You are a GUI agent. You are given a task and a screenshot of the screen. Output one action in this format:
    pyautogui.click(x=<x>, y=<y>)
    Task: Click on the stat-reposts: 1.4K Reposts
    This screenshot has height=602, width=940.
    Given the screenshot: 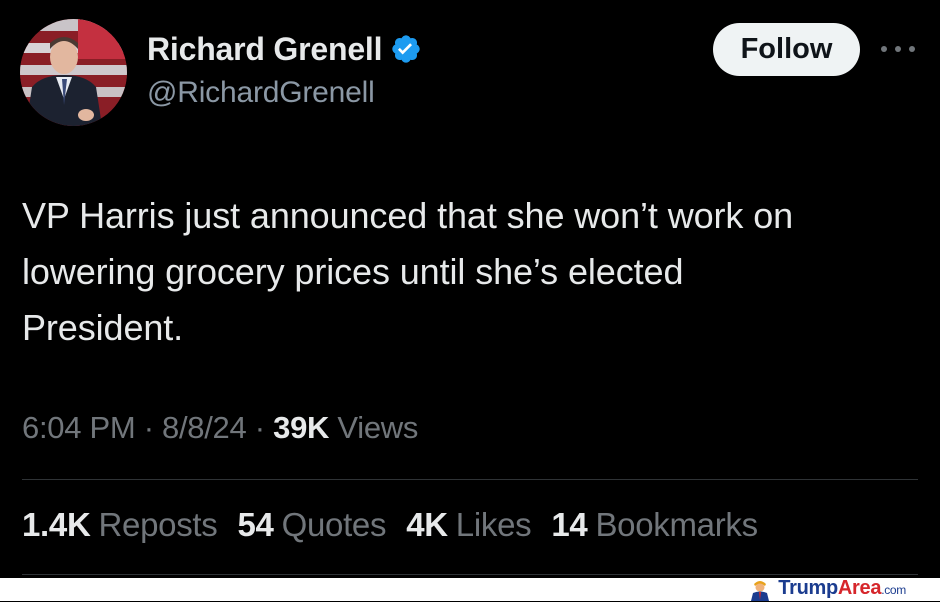 What is the action you would take?
    pyautogui.click(x=120, y=525)
    